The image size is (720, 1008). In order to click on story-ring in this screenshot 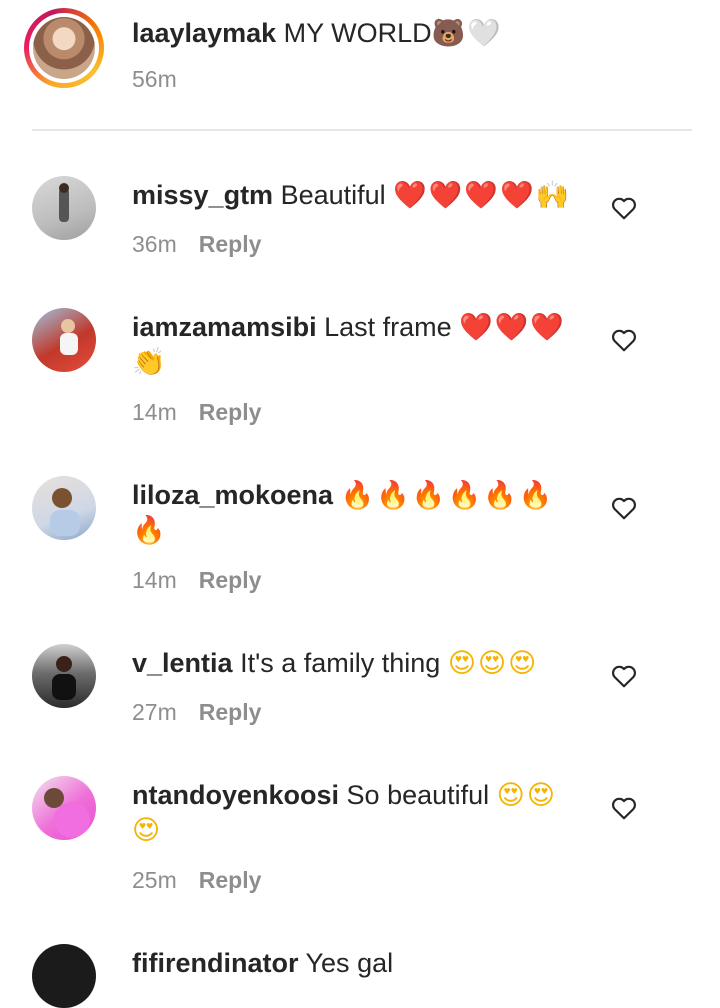, I will do `click(64, 48)`.